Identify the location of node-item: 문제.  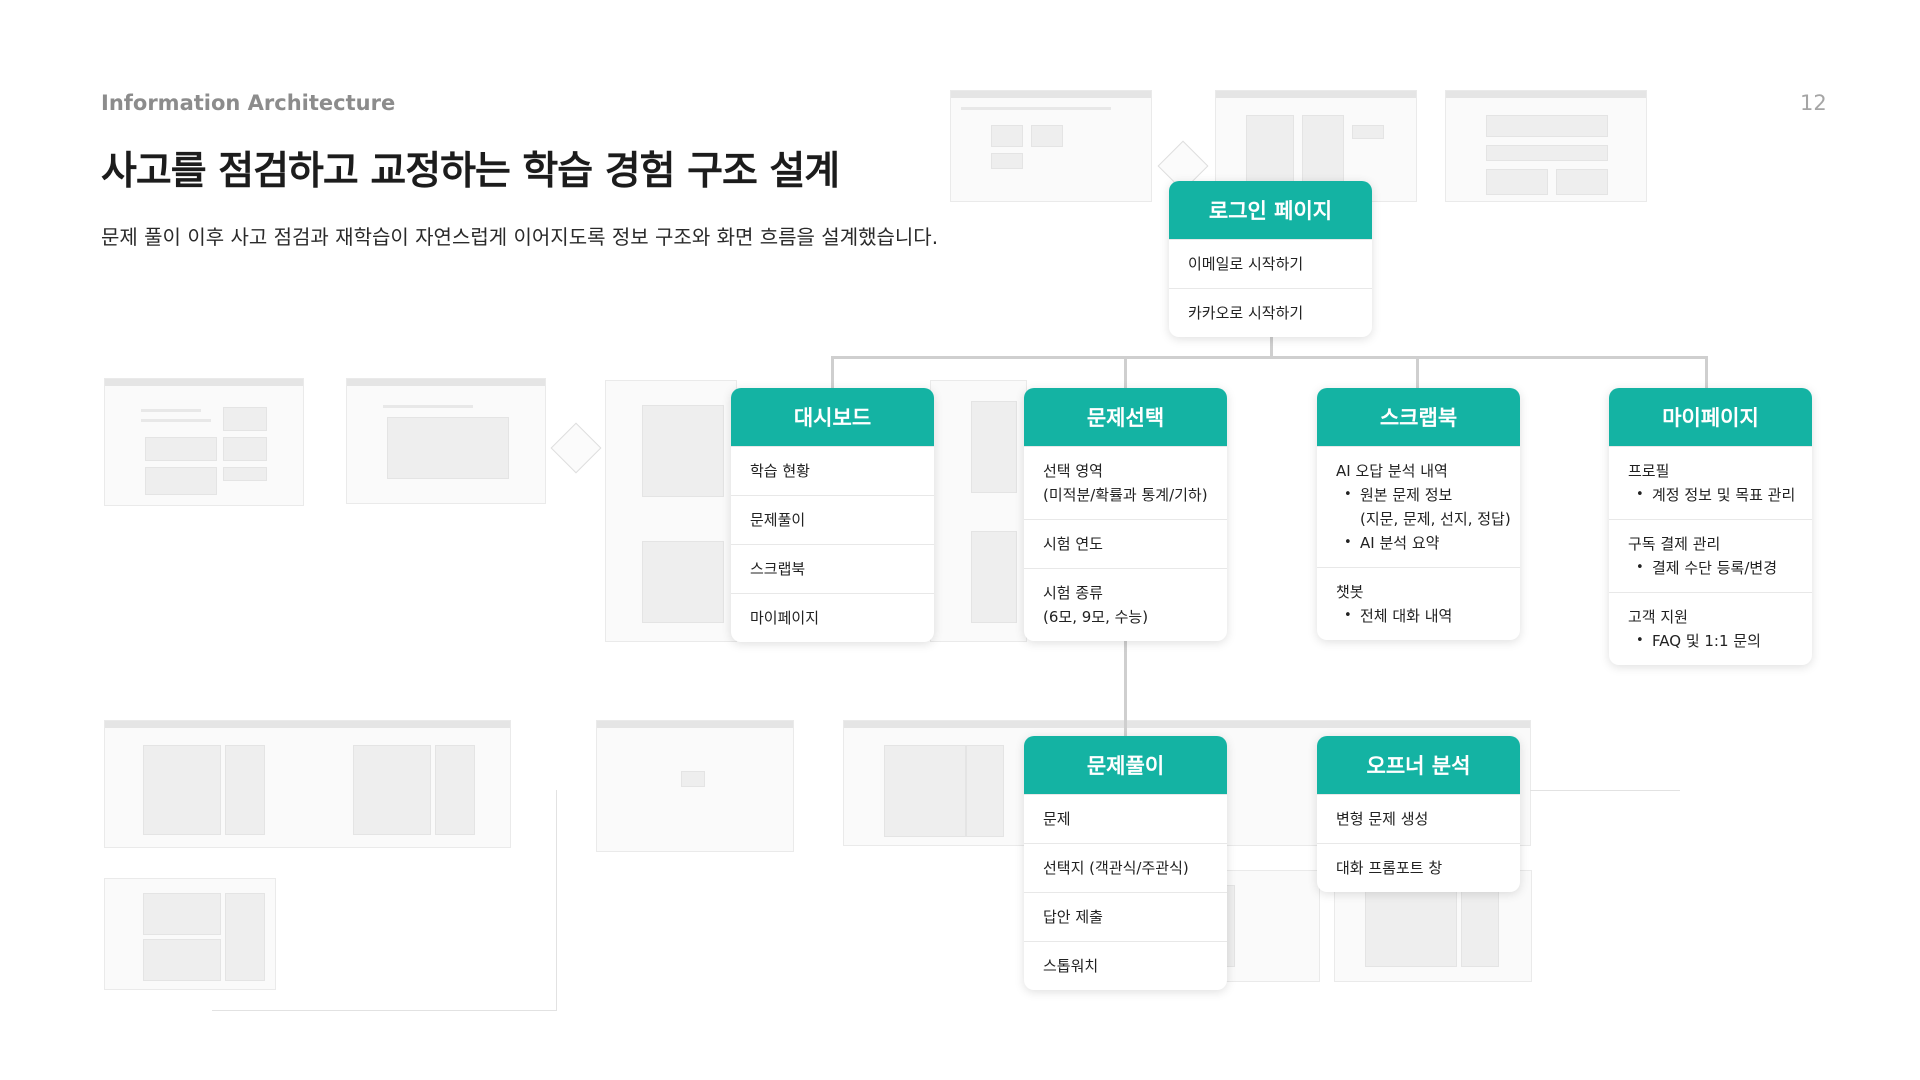
(1125, 818).